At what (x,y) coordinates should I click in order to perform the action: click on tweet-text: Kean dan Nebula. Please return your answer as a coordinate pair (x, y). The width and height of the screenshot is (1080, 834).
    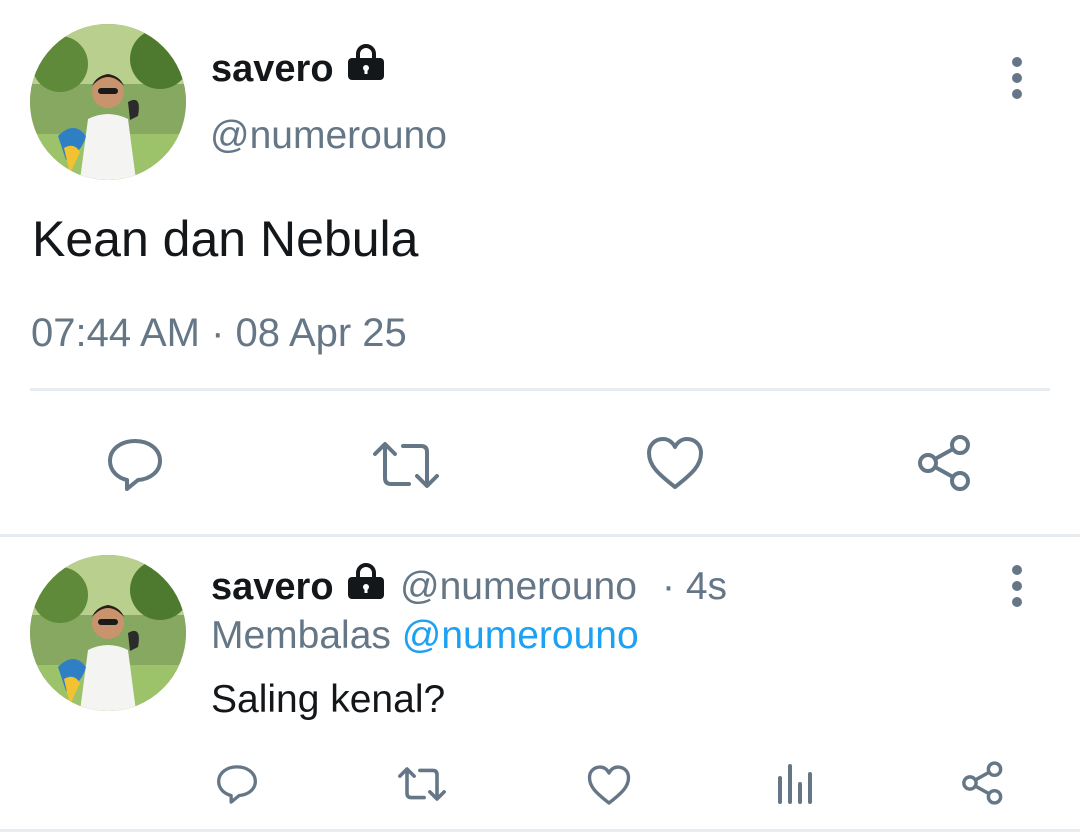
    Looking at the image, I should click on (225, 239).